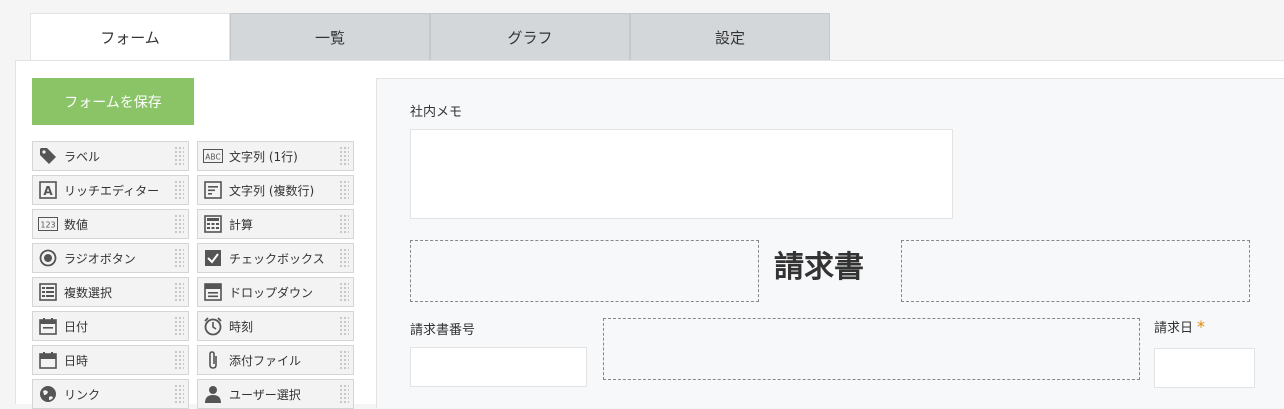 The width and height of the screenshot is (1284, 409). I want to click on palette-item-multi-select: 複数選択, so click(110, 292).